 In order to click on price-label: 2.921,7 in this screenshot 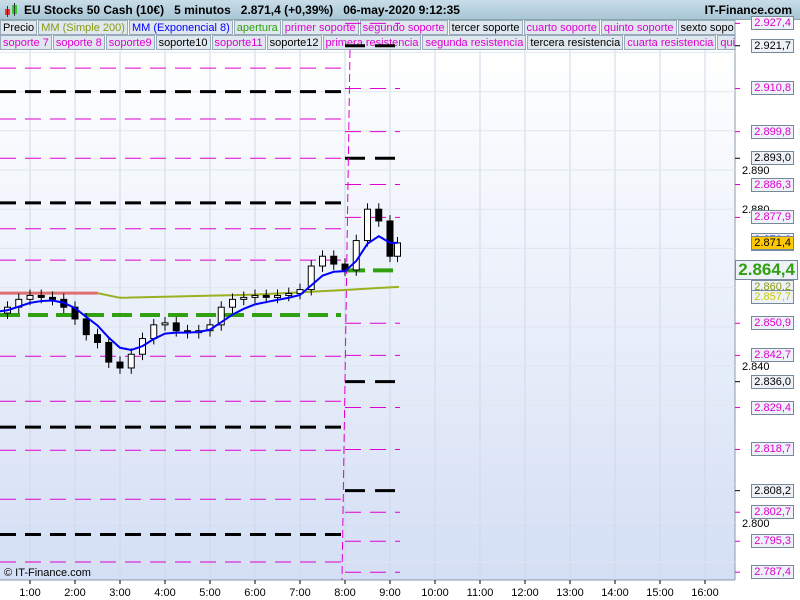, I will do `click(772, 45)`.